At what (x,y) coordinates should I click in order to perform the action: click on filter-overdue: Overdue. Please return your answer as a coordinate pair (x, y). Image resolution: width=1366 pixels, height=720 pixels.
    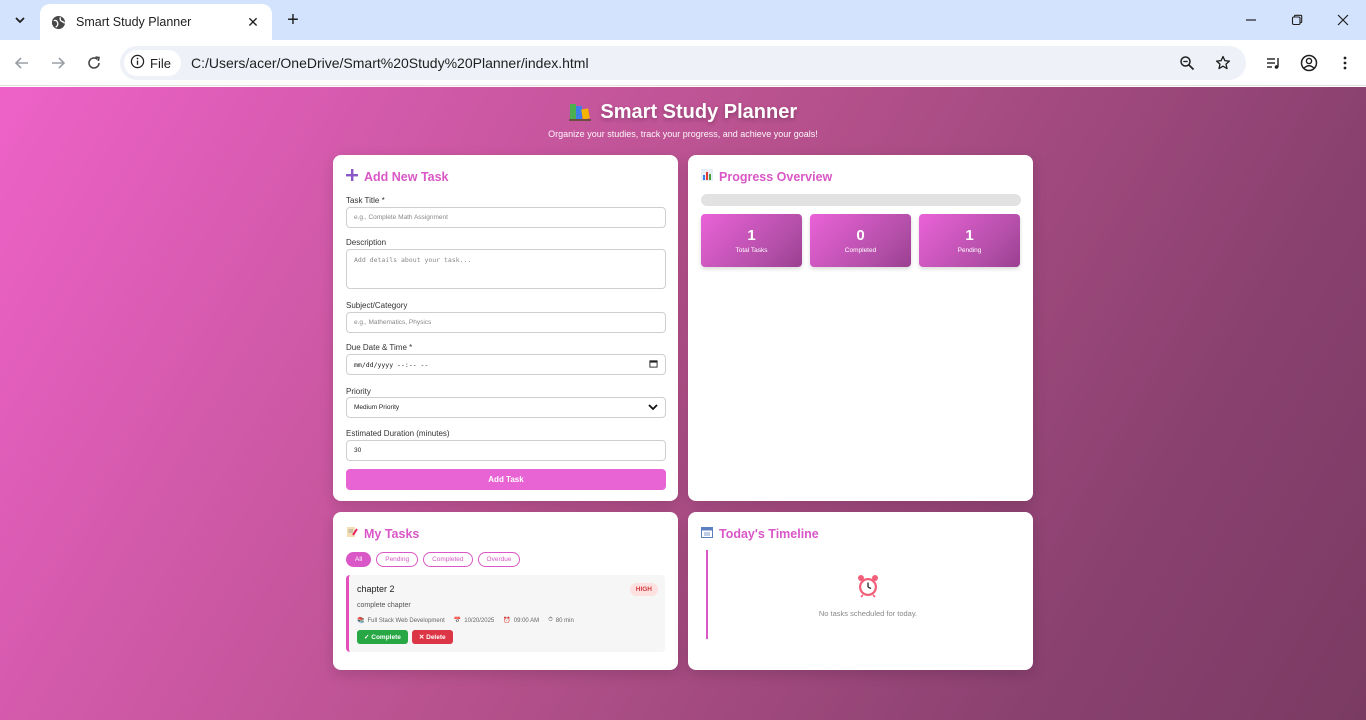
    Looking at the image, I should click on (499, 559).